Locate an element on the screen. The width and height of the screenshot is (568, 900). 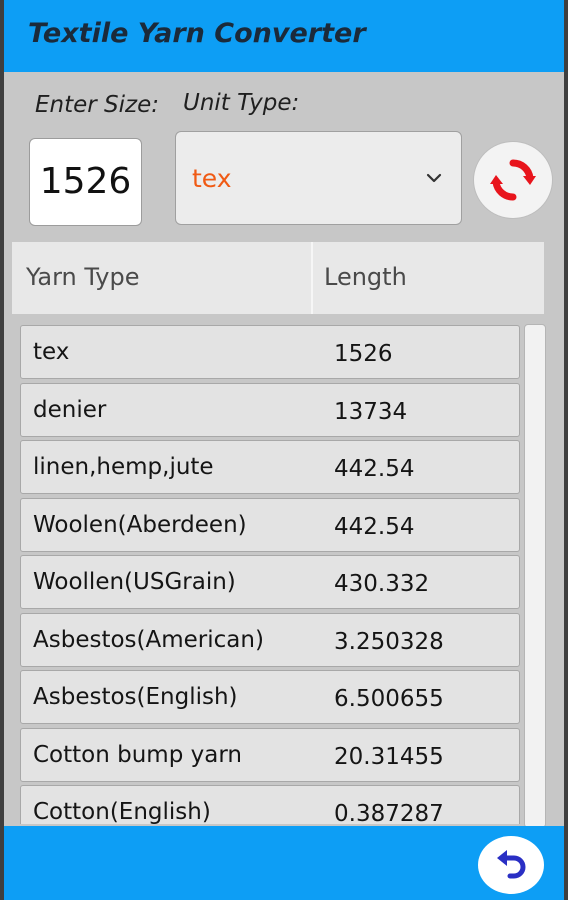
undo-arrow-icon is located at coordinates (511, 864).